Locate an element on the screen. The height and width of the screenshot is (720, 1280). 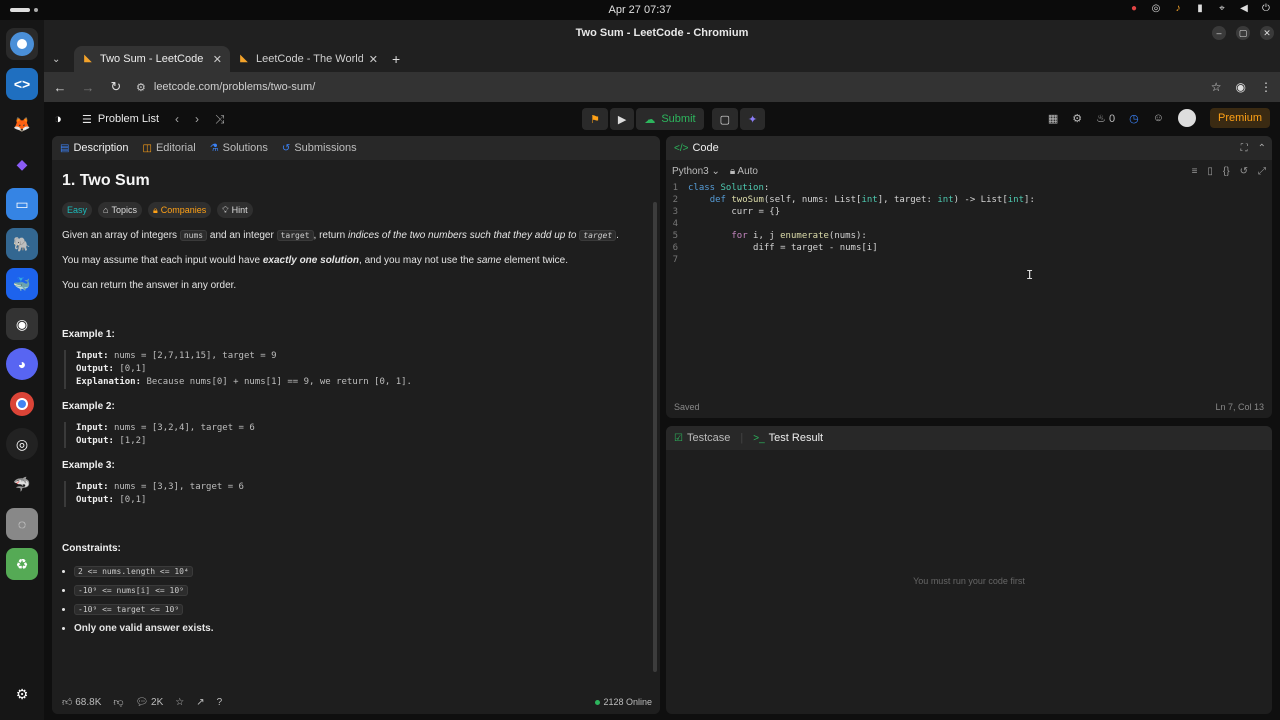
trash-app-icon: ♻ is located at coordinates (22, 564).